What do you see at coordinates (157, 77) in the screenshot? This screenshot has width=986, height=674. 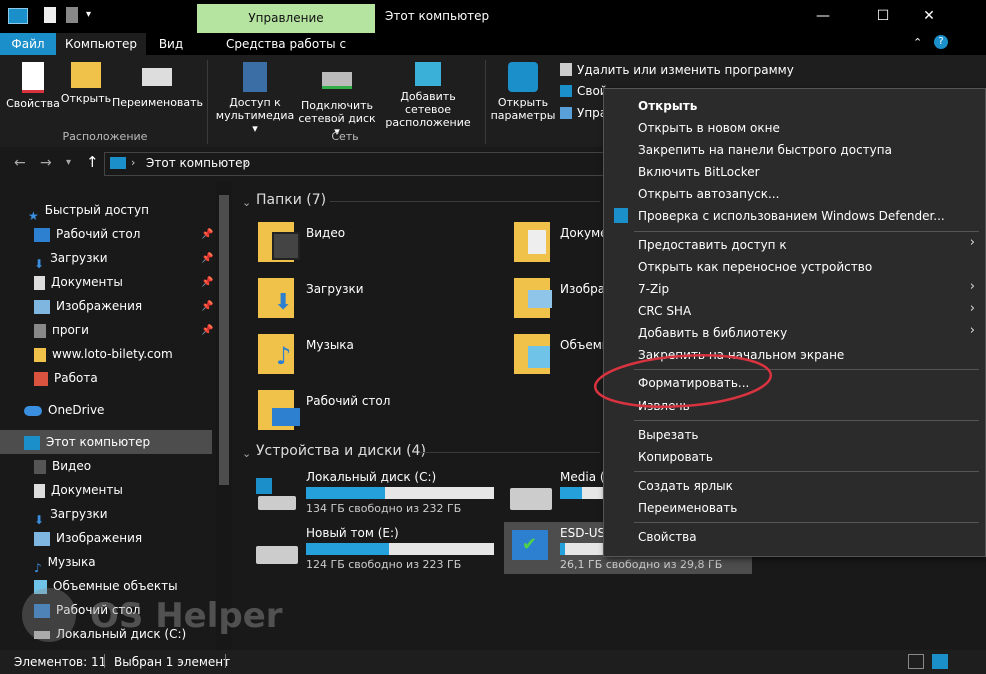 I see `rename-icon` at bounding box center [157, 77].